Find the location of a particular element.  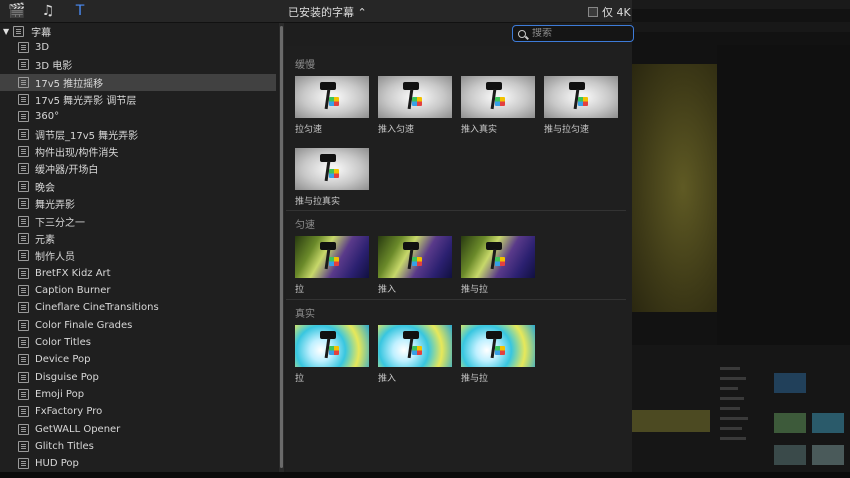

sidebar-item: 晚会 is located at coordinates (138, 186).